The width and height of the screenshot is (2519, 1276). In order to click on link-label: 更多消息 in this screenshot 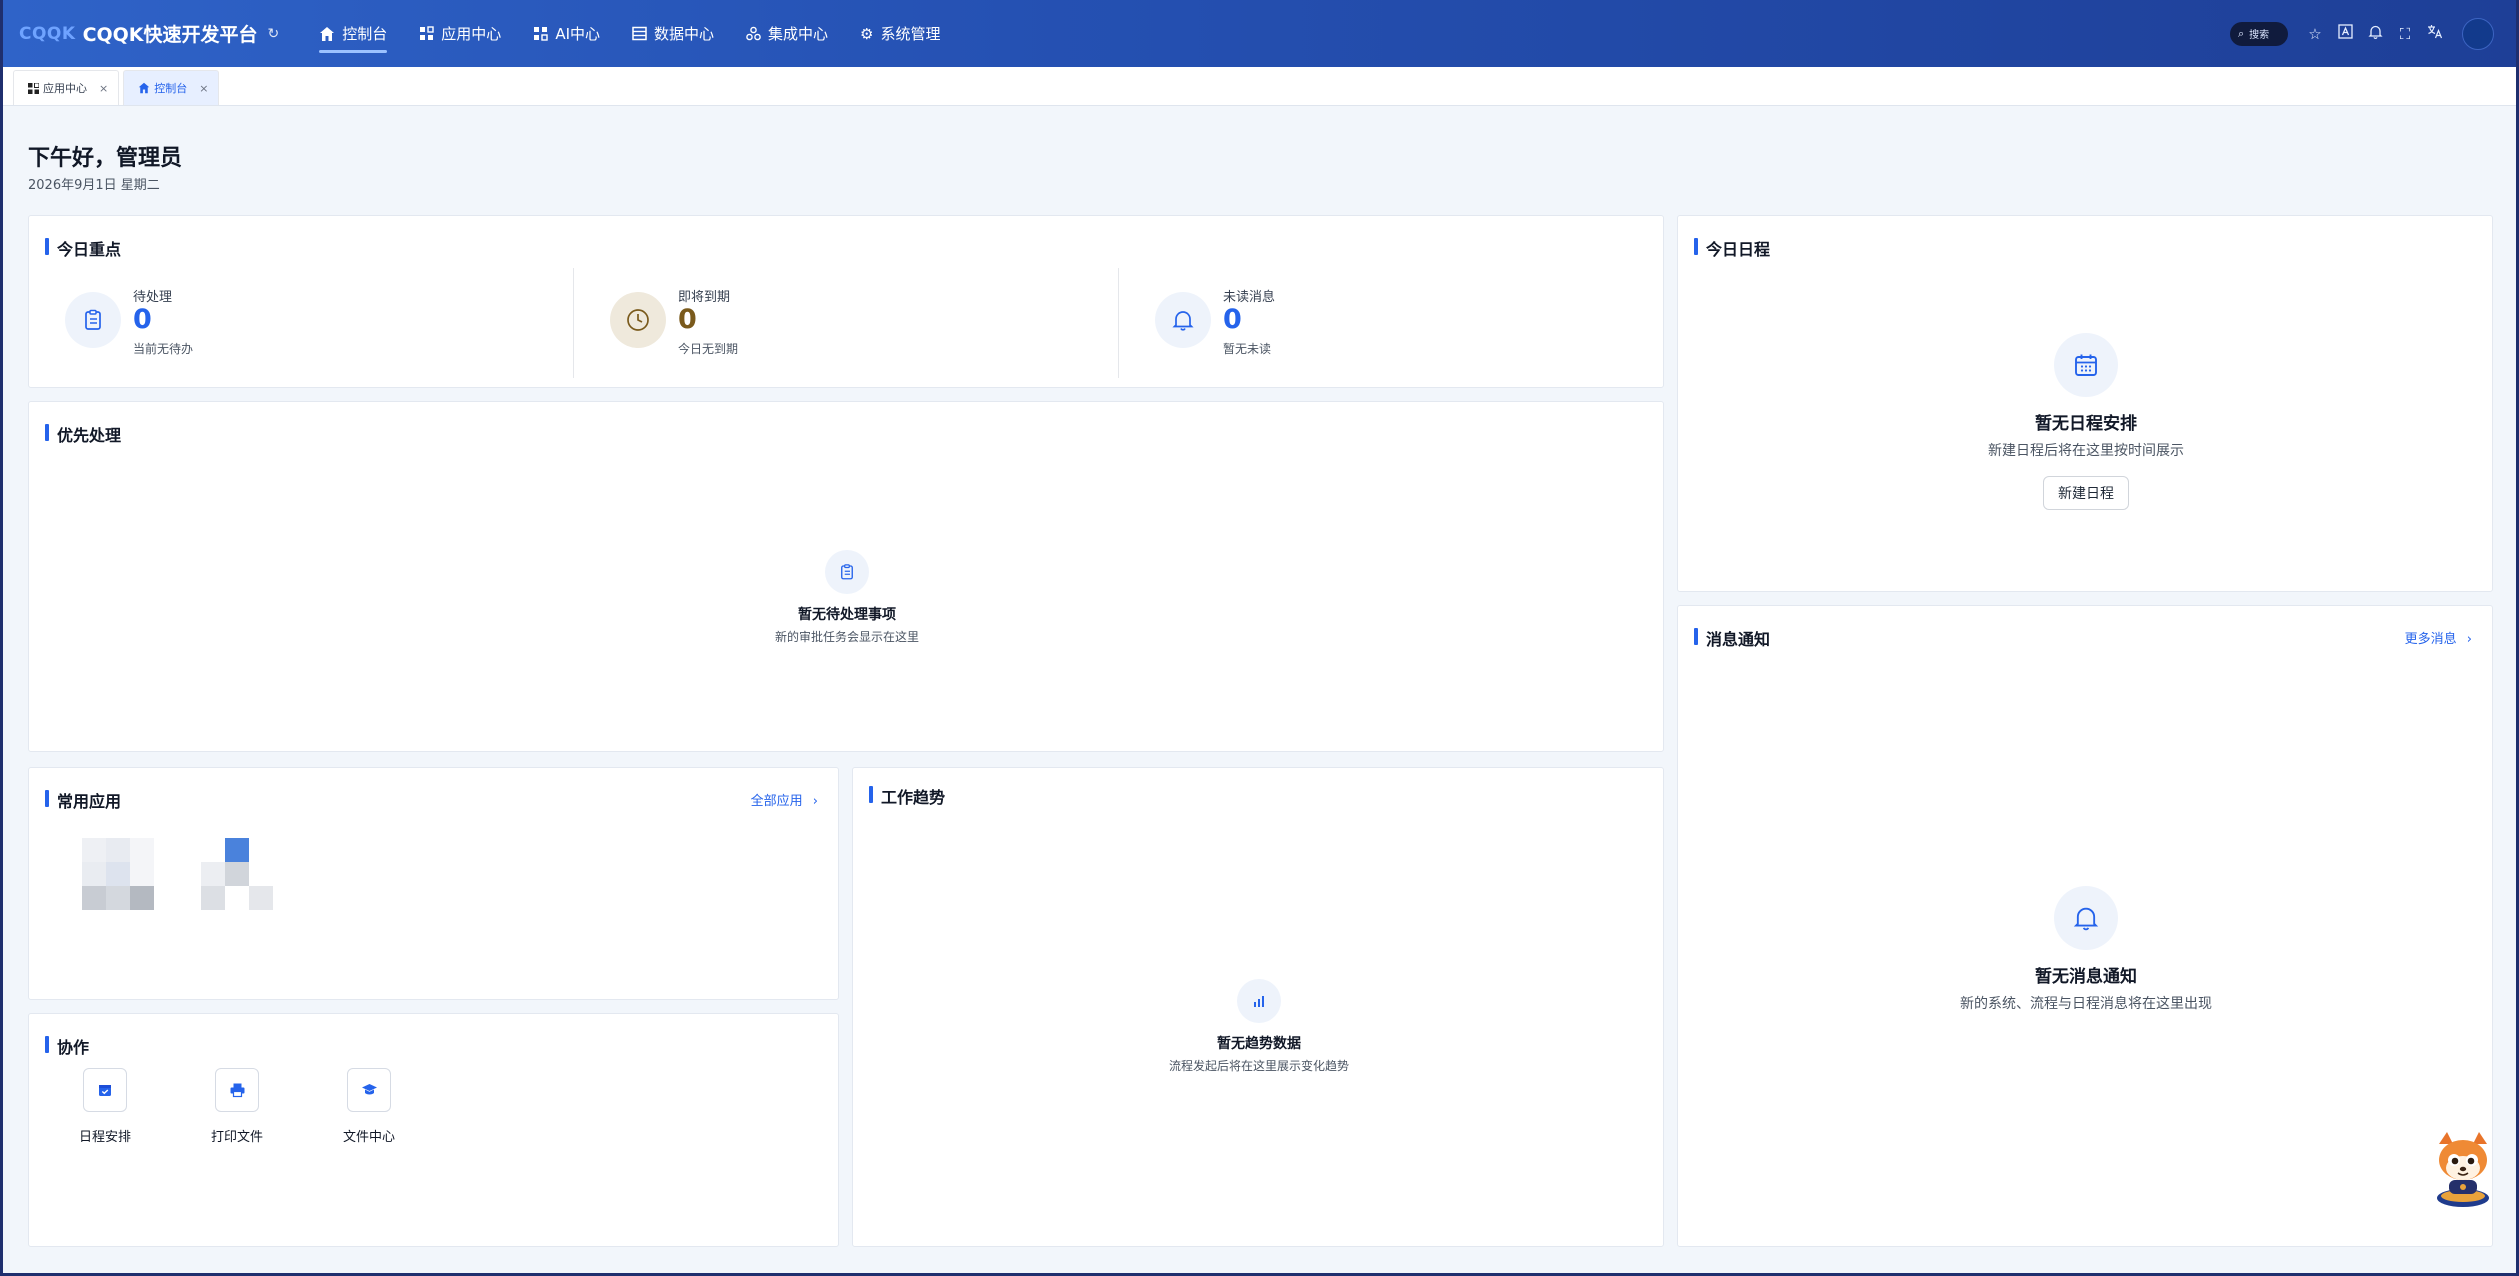, I will do `click(2430, 639)`.